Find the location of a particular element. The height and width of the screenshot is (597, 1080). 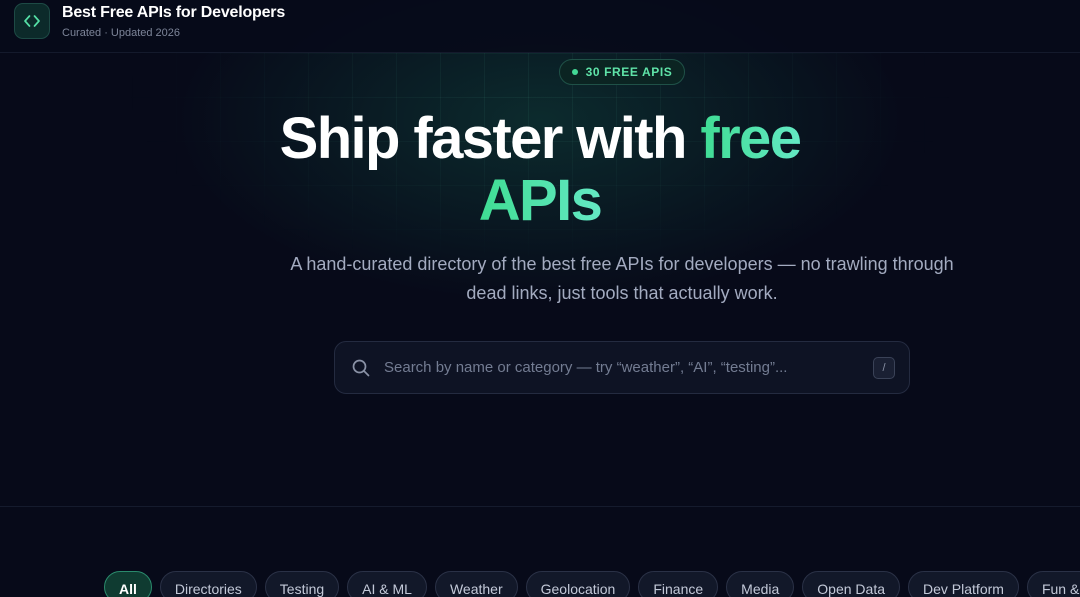

code-brackets-icon is located at coordinates (32, 21).